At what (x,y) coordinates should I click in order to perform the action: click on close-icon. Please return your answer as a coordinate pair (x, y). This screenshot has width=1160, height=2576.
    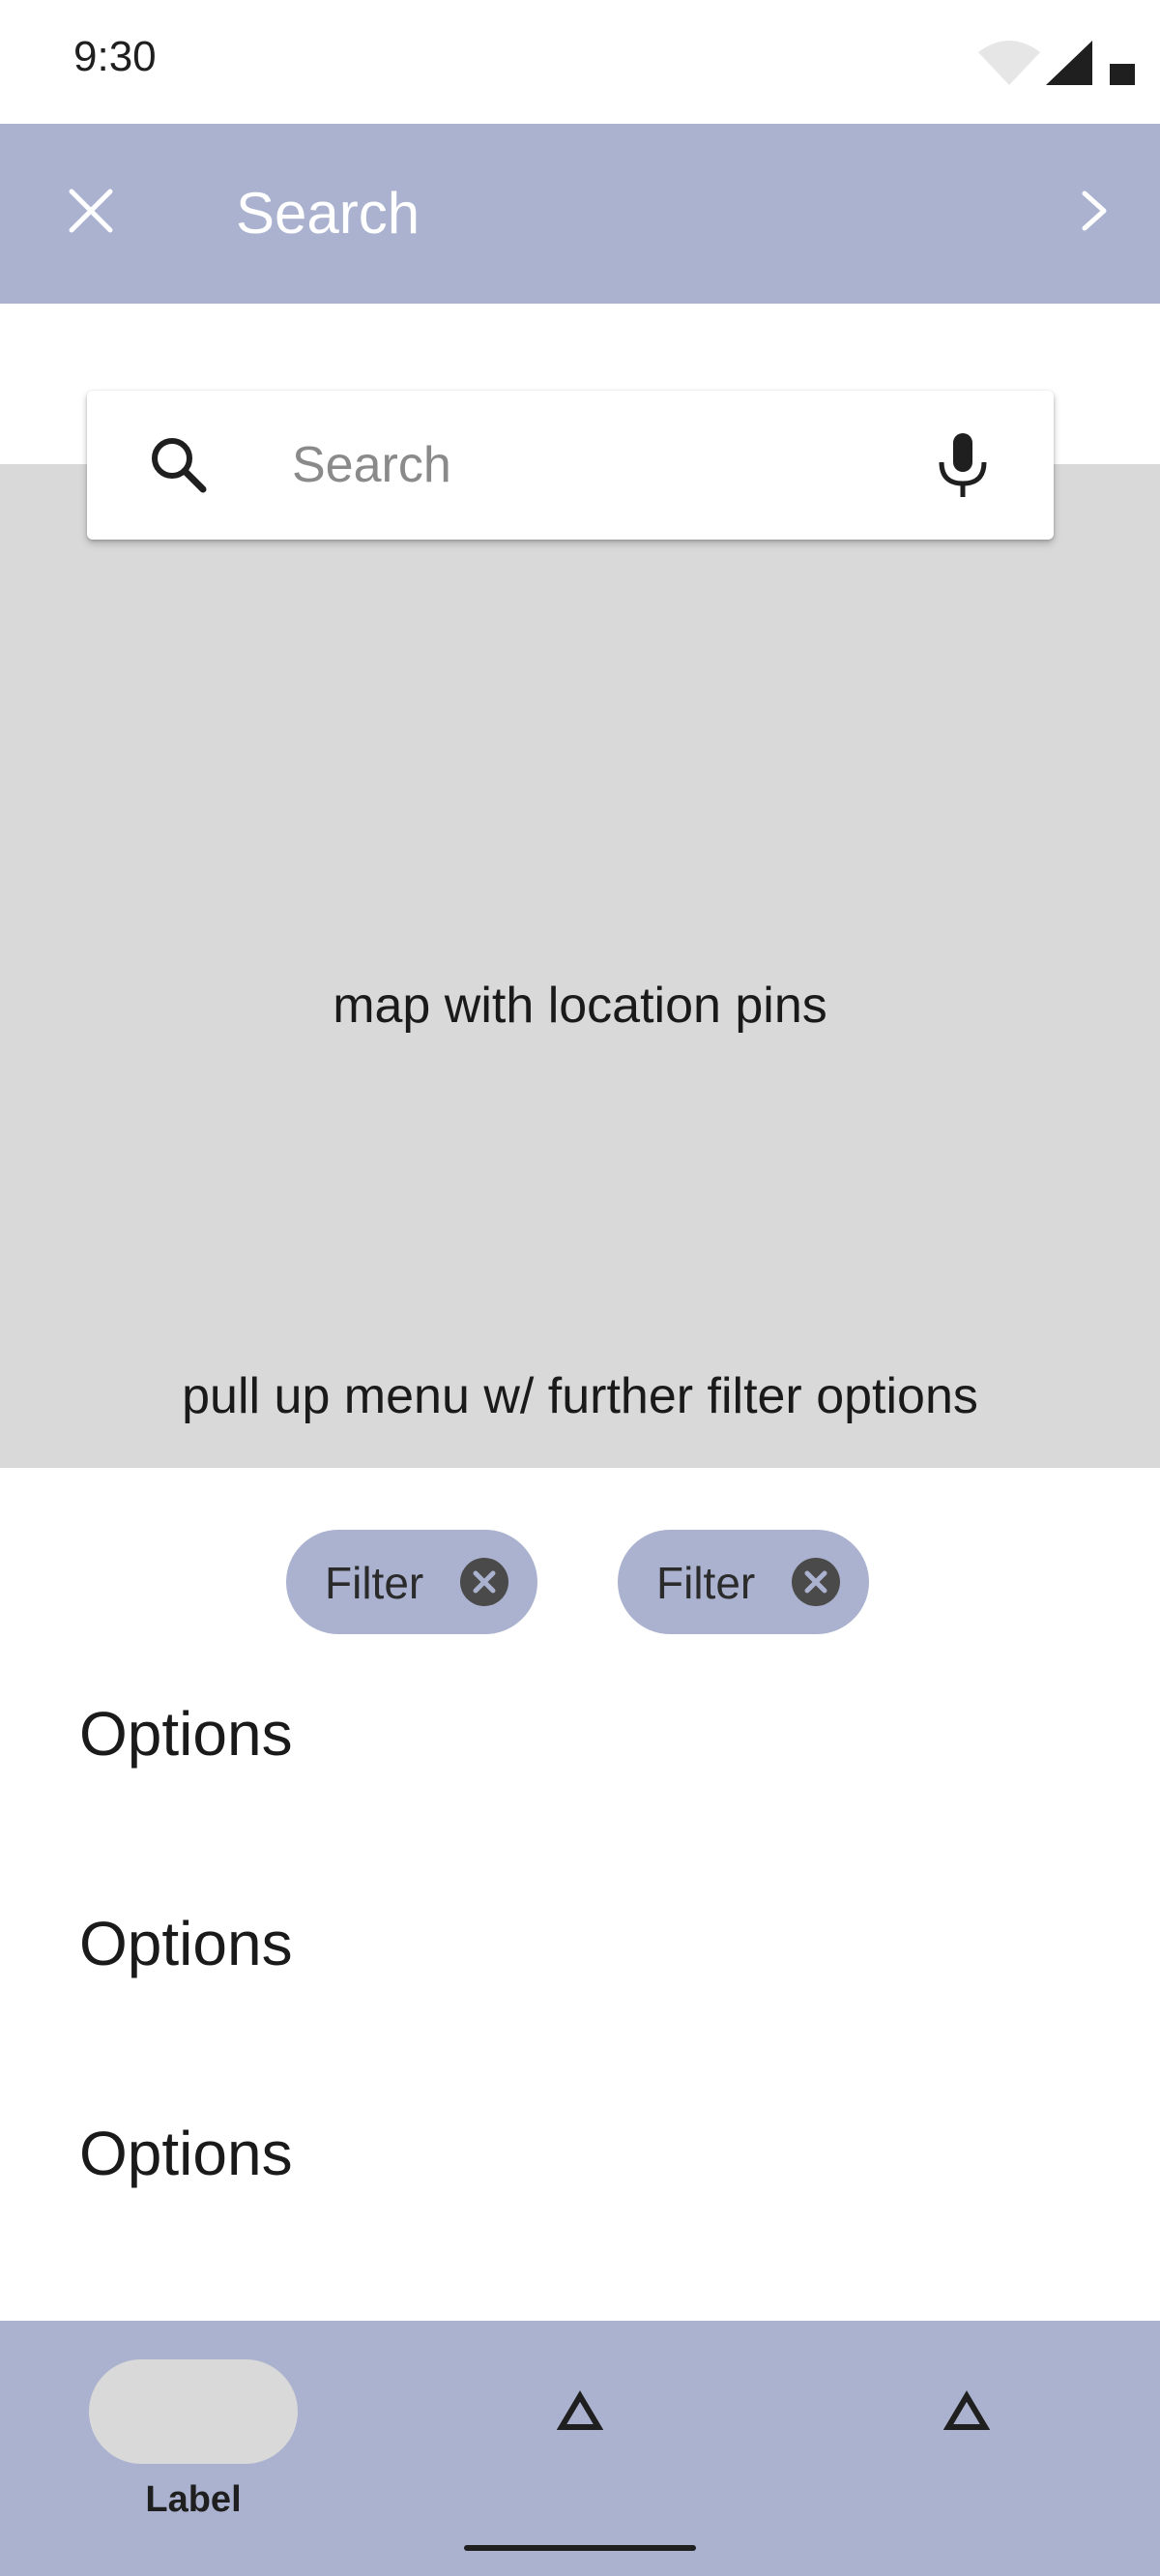
    Looking at the image, I should click on (91, 211).